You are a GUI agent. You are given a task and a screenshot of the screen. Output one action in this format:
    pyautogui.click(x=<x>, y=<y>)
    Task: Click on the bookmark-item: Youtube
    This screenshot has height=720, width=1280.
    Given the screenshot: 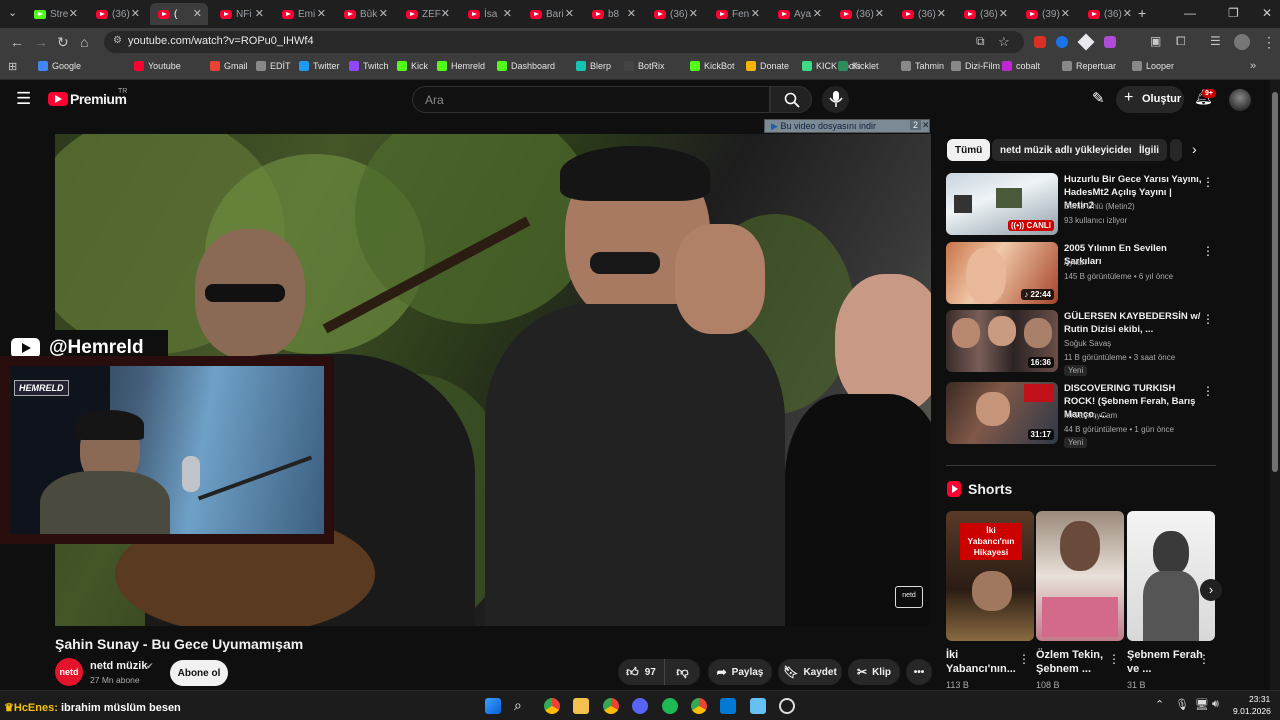 What is the action you would take?
    pyautogui.click(x=157, y=66)
    